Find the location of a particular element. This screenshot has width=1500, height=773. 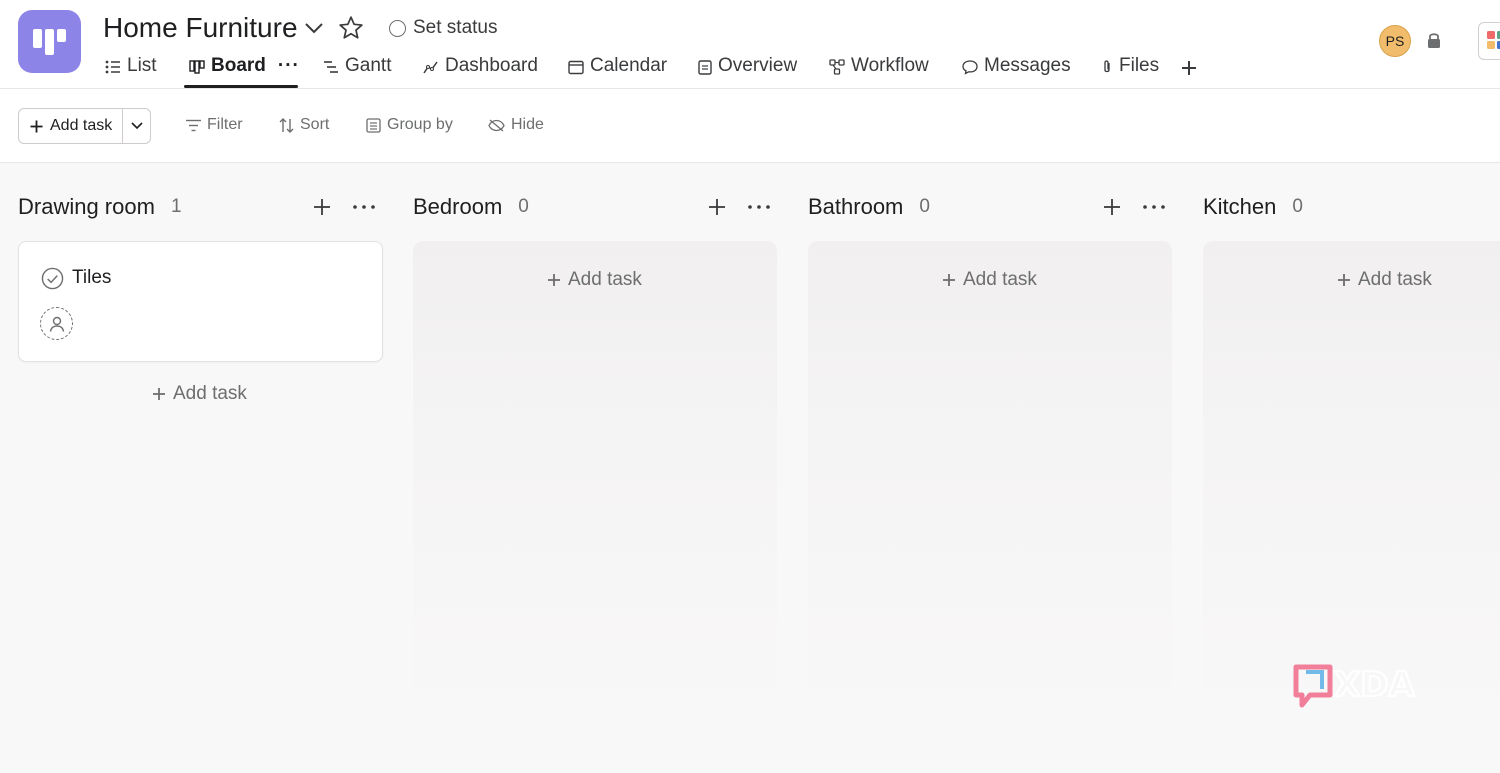

person-icon is located at coordinates (56, 324).